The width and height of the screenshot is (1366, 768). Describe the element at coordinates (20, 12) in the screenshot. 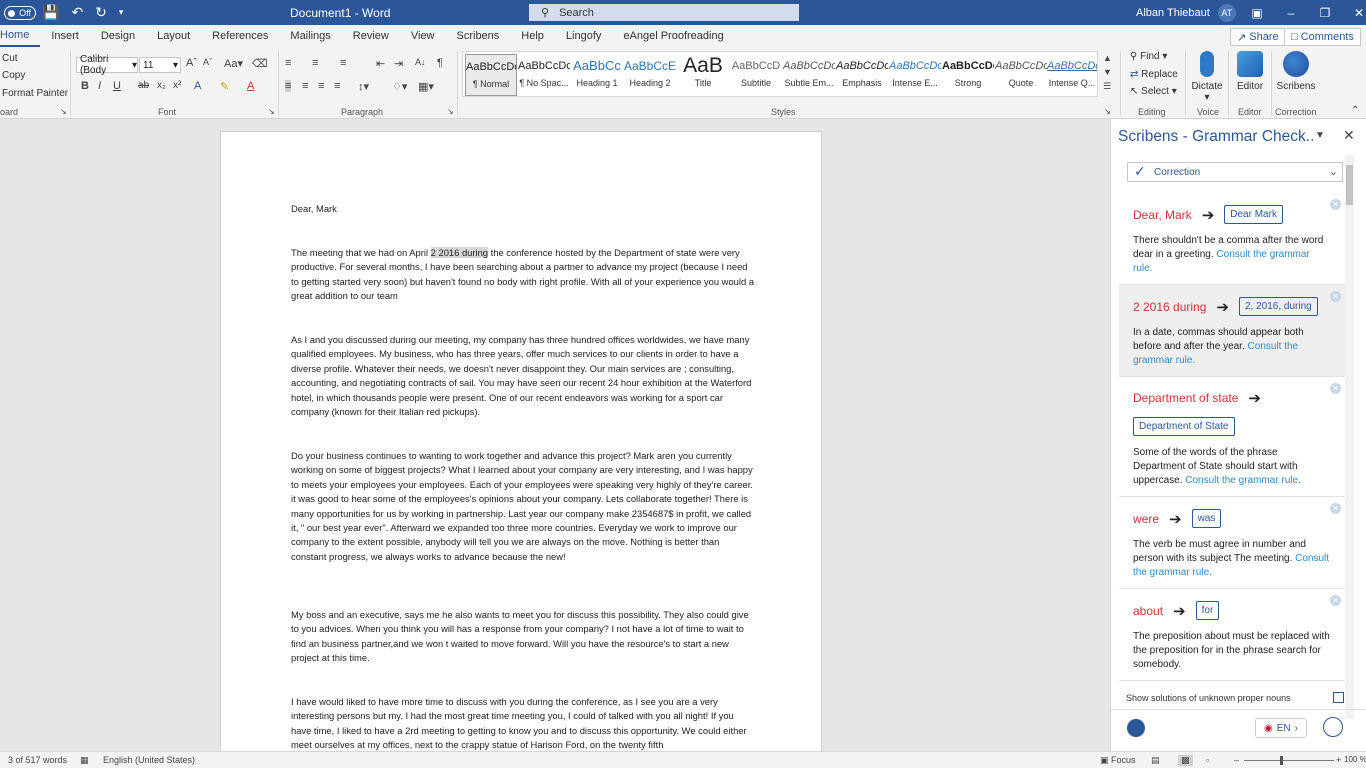

I see `autosave-toggle: Off` at that location.